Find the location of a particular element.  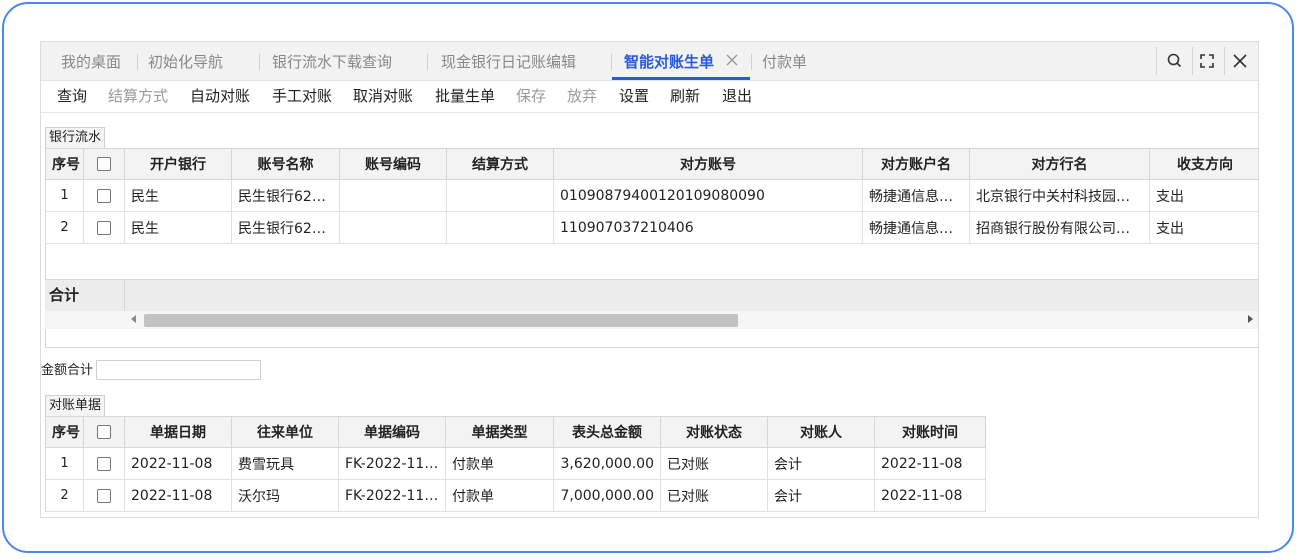

scroll-left-icon is located at coordinates (133, 319).